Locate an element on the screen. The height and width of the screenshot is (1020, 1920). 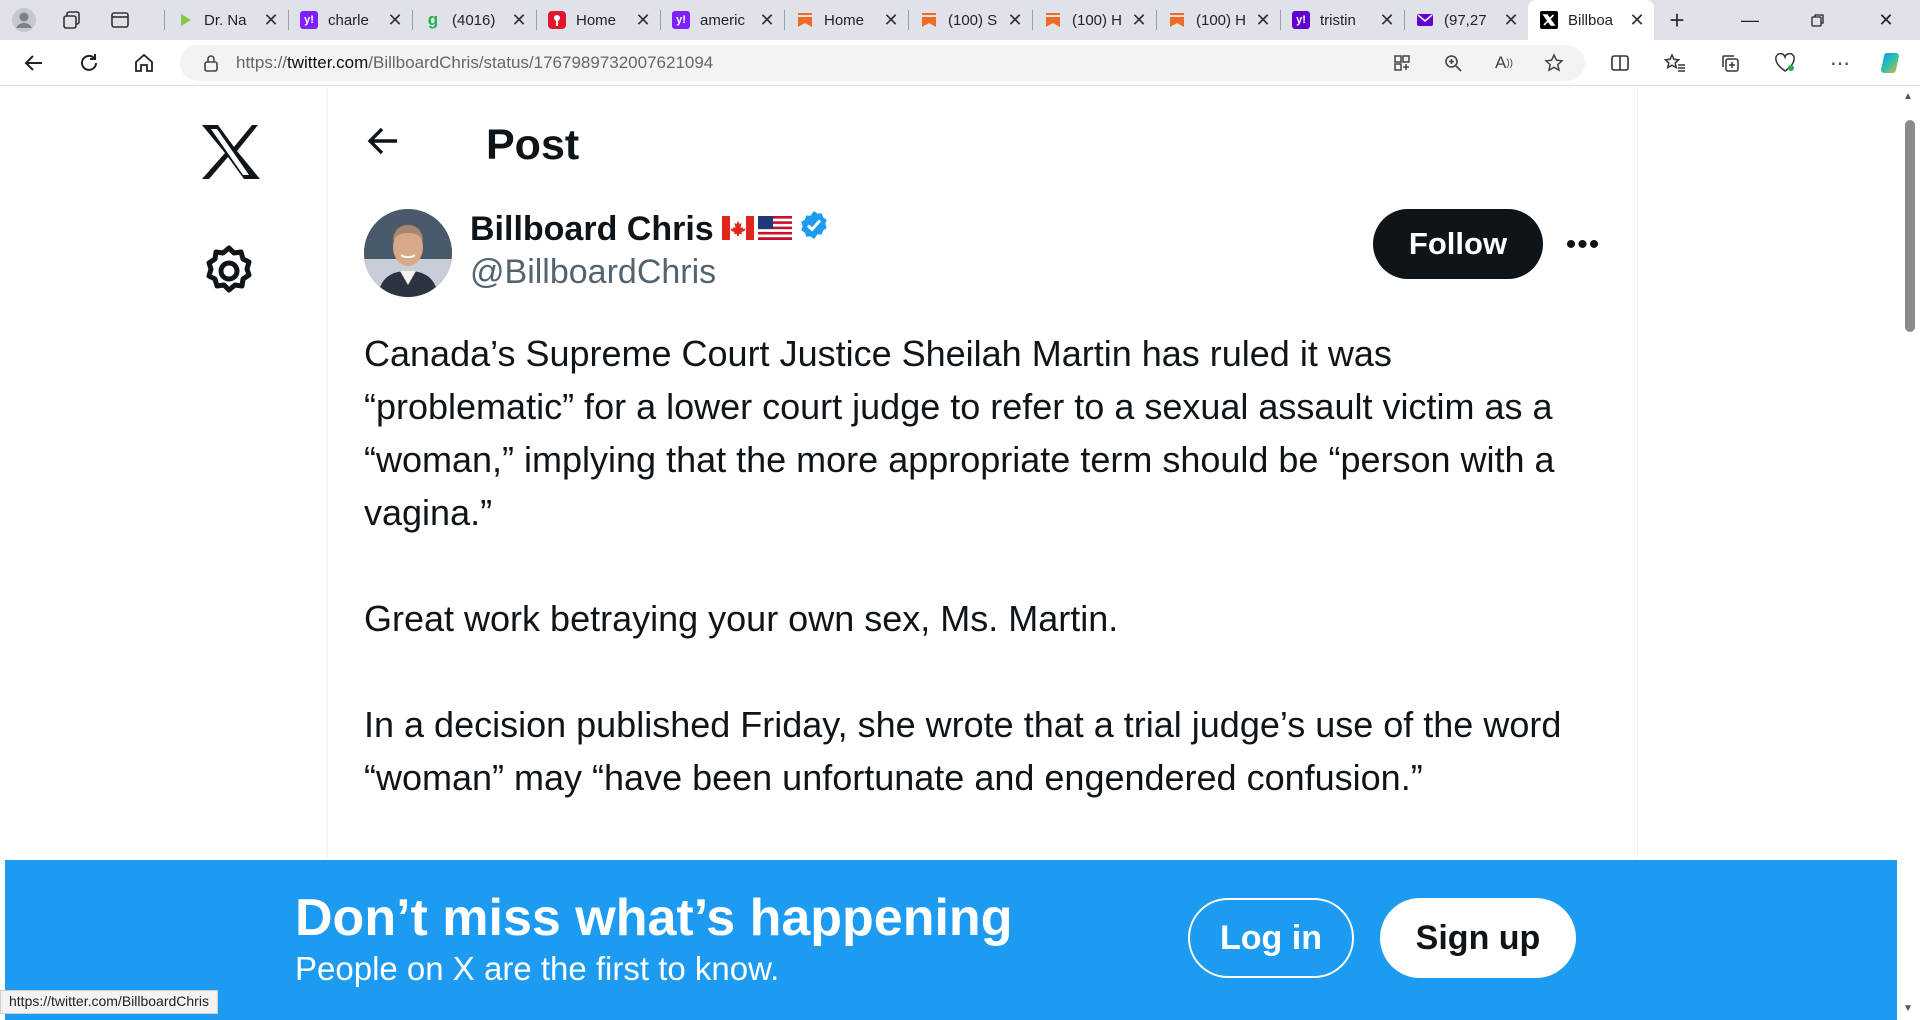
verified-badge-icon is located at coordinates (814, 229).